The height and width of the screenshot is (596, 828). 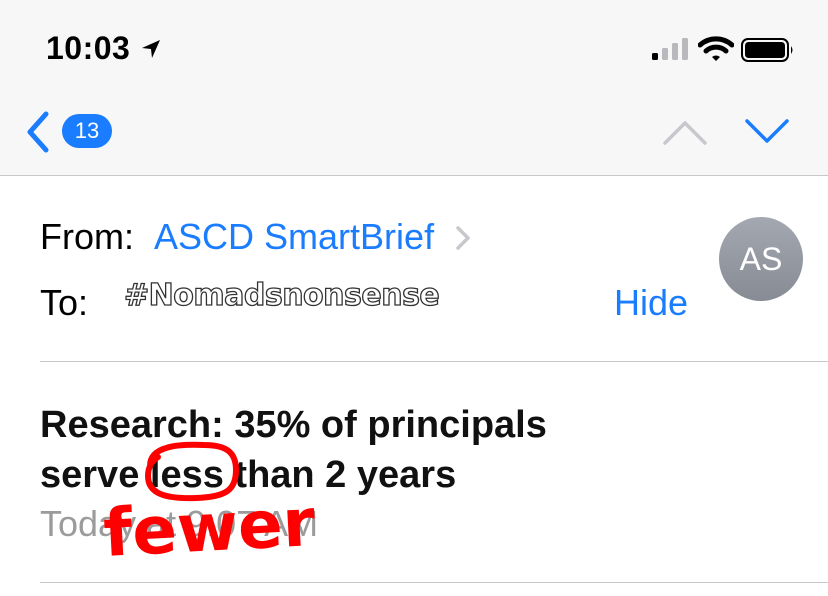 I want to click on subject-divider, so click(x=434, y=582).